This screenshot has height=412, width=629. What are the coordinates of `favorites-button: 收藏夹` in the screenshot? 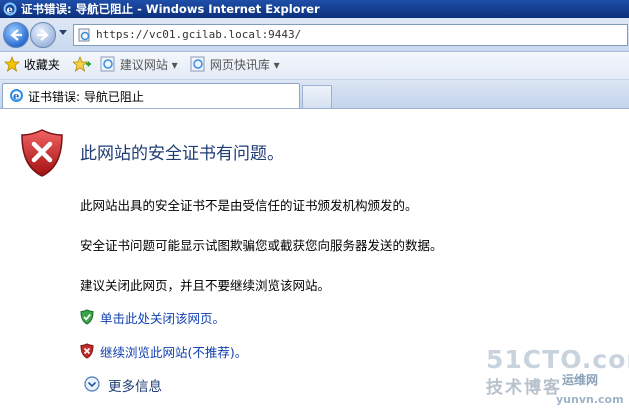 It's located at (31, 65).